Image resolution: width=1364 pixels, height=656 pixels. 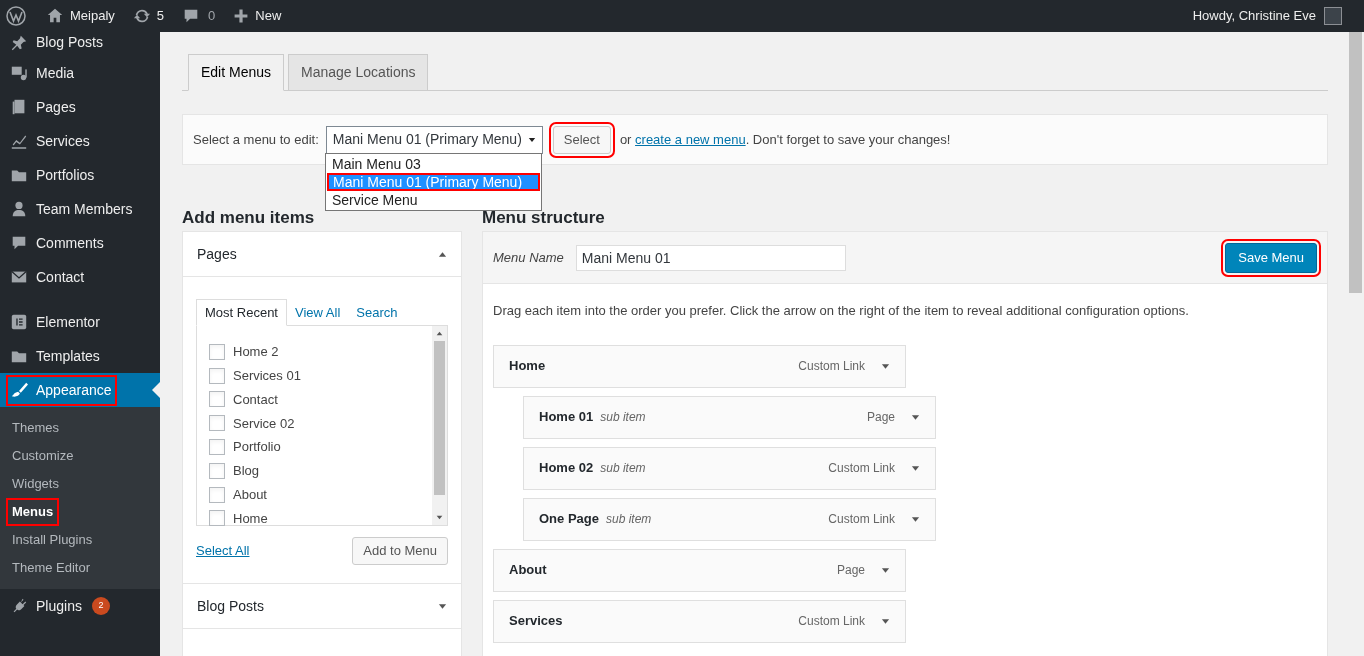 What do you see at coordinates (51, 568) in the screenshot?
I see `submenu-item: Theme Editor` at bounding box center [51, 568].